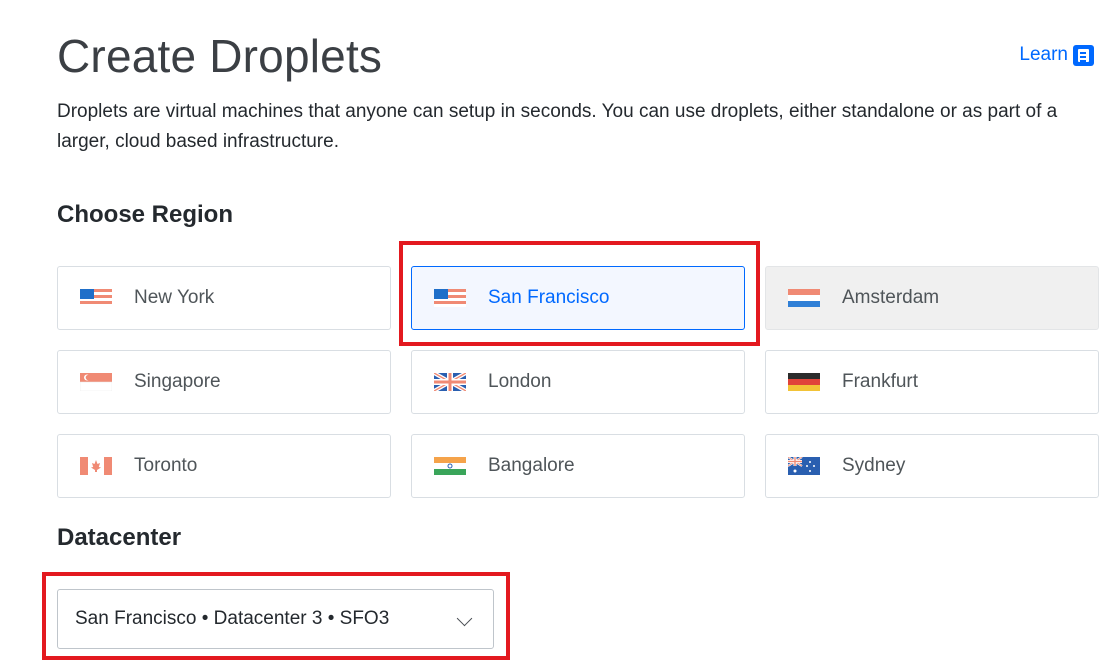 The height and width of the screenshot is (661, 1102). Describe the element at coordinates (224, 382) in the screenshot. I see `region-option-singapore: Singapore` at that location.